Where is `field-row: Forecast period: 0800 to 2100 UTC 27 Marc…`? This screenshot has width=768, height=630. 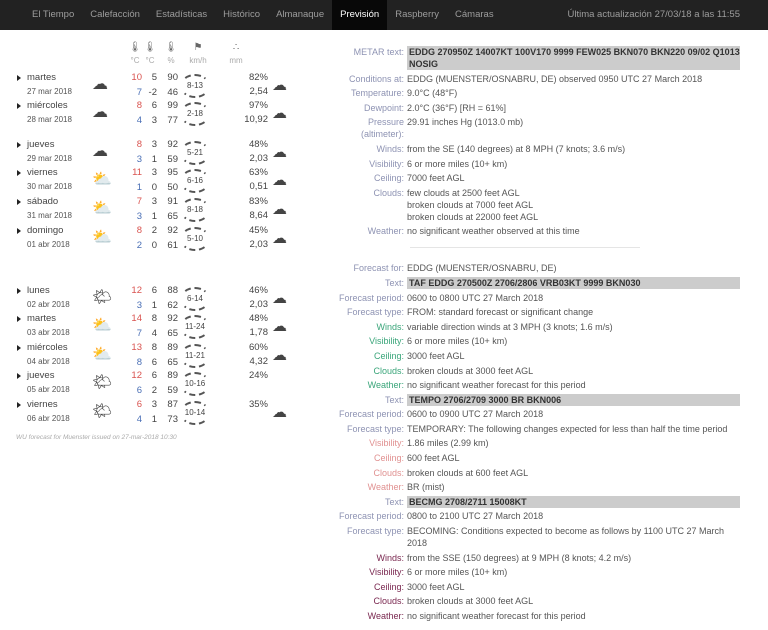
field-row: Forecast period: 0800 to 2100 UTC 27 Marc… is located at coordinates (535, 516).